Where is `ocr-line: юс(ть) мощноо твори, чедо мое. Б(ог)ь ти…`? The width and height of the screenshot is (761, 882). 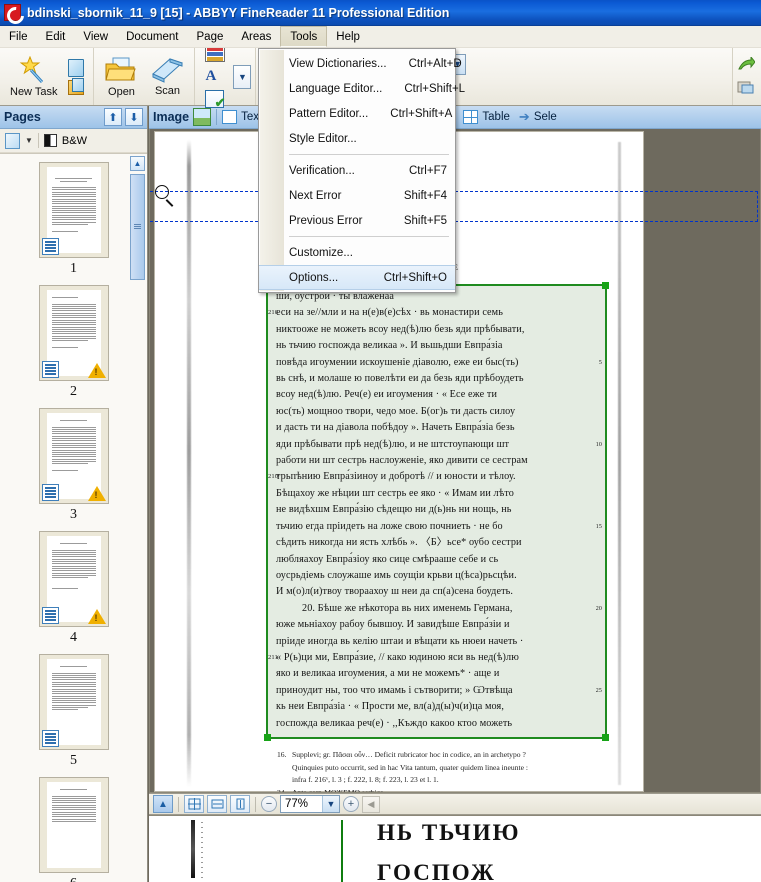 ocr-line: юс(ть) мощноо твори, чедо мое. Б(ог)ь ти… is located at coordinates (396, 411).